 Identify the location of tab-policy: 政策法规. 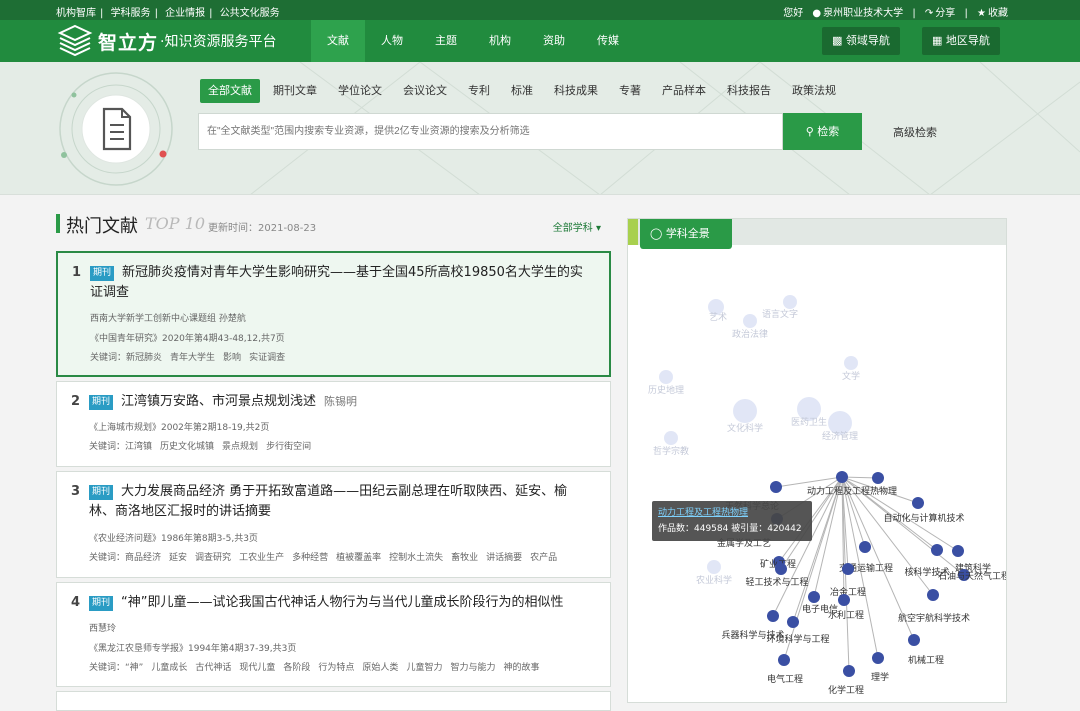
(814, 91).